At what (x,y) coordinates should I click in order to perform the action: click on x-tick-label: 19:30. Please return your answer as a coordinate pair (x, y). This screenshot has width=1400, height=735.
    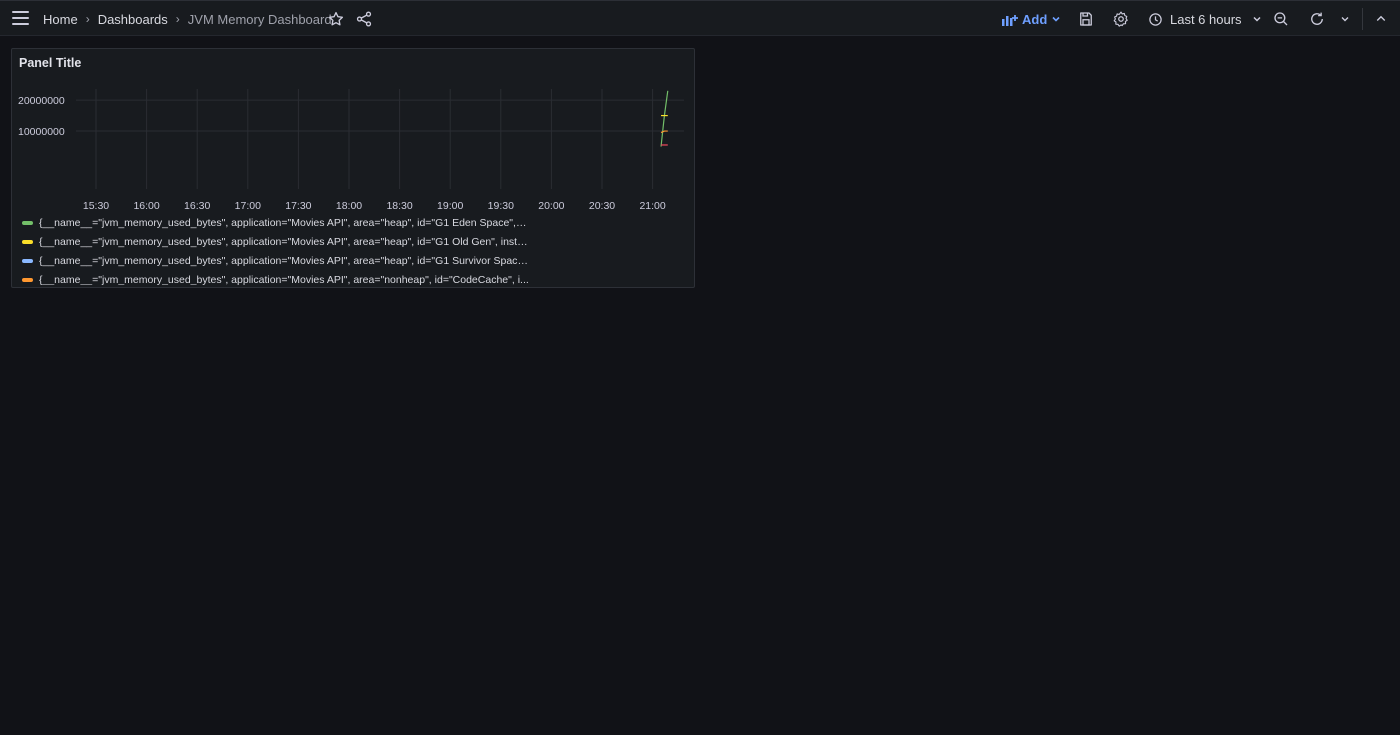
    Looking at the image, I should click on (501, 206).